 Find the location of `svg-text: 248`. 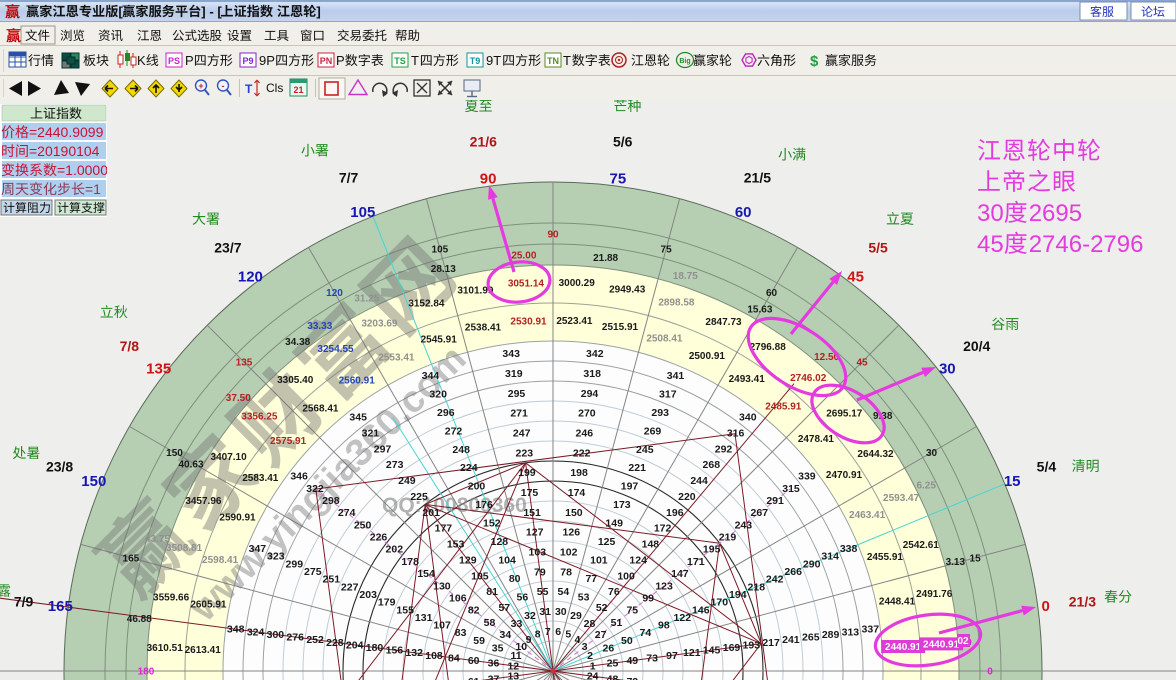

svg-text: 248 is located at coordinates (461, 450).